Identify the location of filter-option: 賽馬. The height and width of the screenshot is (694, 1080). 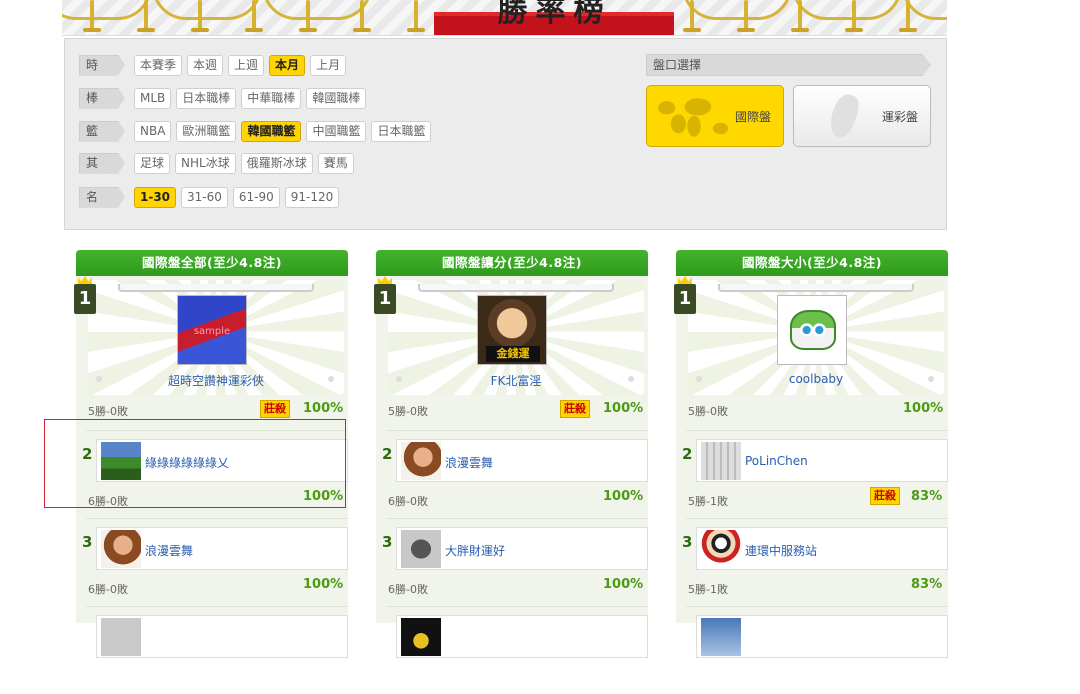
(335, 163).